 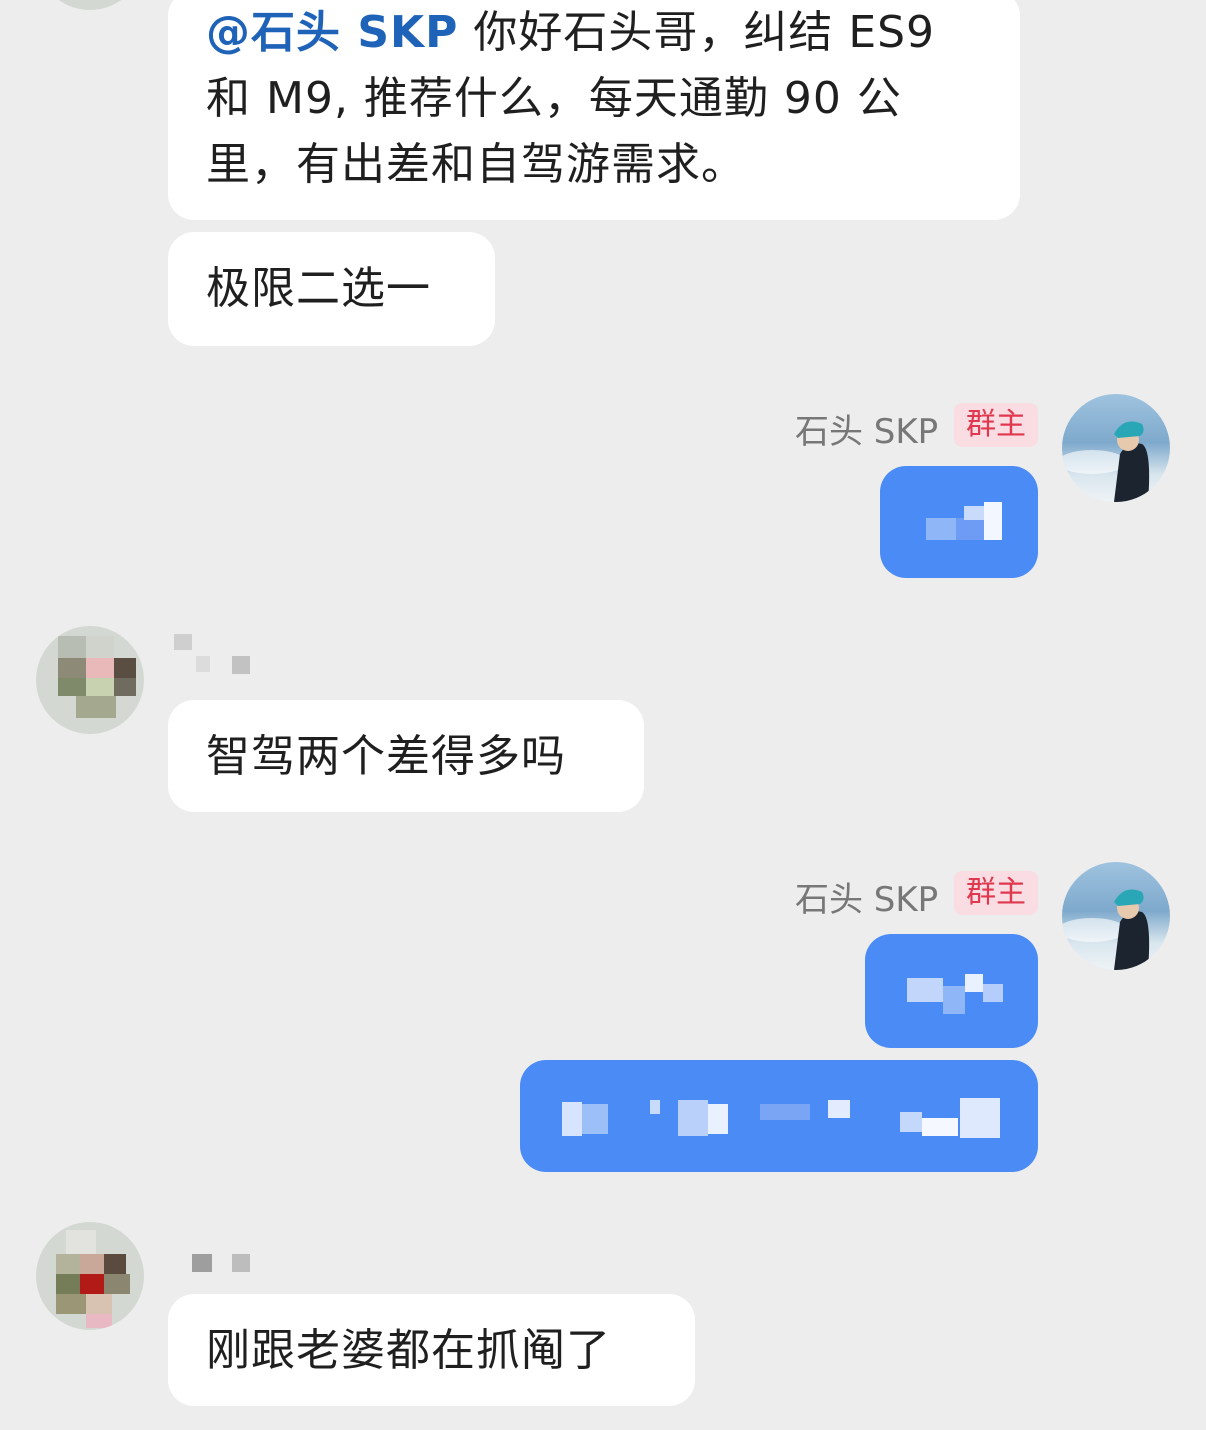 What do you see at coordinates (476, 164) in the screenshot?
I see `message-line-3: 里，有出差和自驾游需求。` at bounding box center [476, 164].